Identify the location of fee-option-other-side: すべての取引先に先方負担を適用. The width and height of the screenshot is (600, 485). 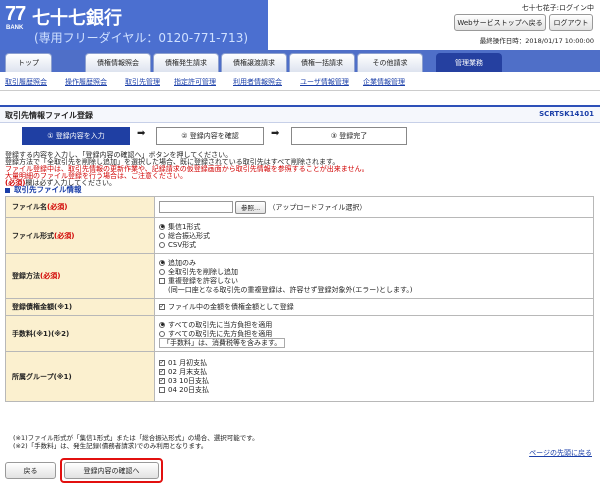
(374, 333).